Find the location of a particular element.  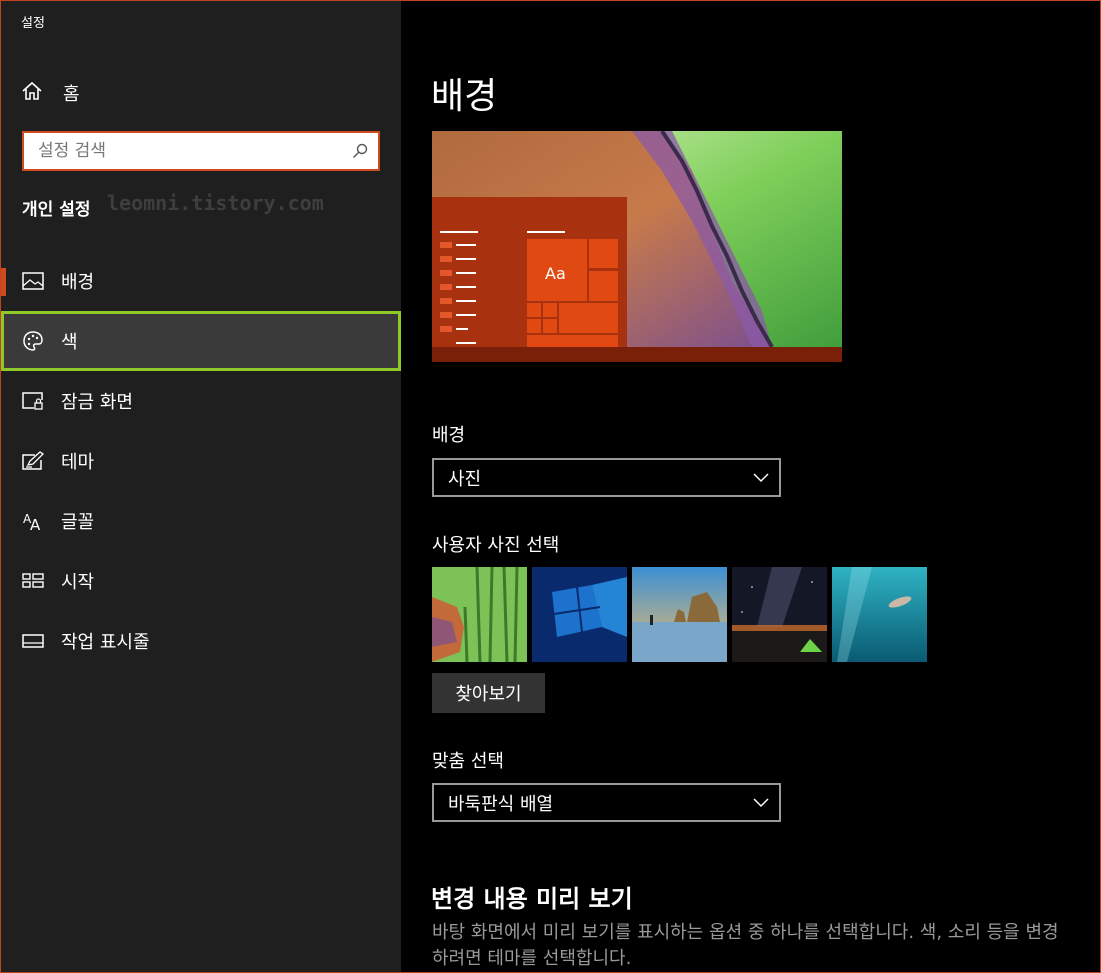

choose-picture-label: 사용자 사진 선택 is located at coordinates (496, 545).